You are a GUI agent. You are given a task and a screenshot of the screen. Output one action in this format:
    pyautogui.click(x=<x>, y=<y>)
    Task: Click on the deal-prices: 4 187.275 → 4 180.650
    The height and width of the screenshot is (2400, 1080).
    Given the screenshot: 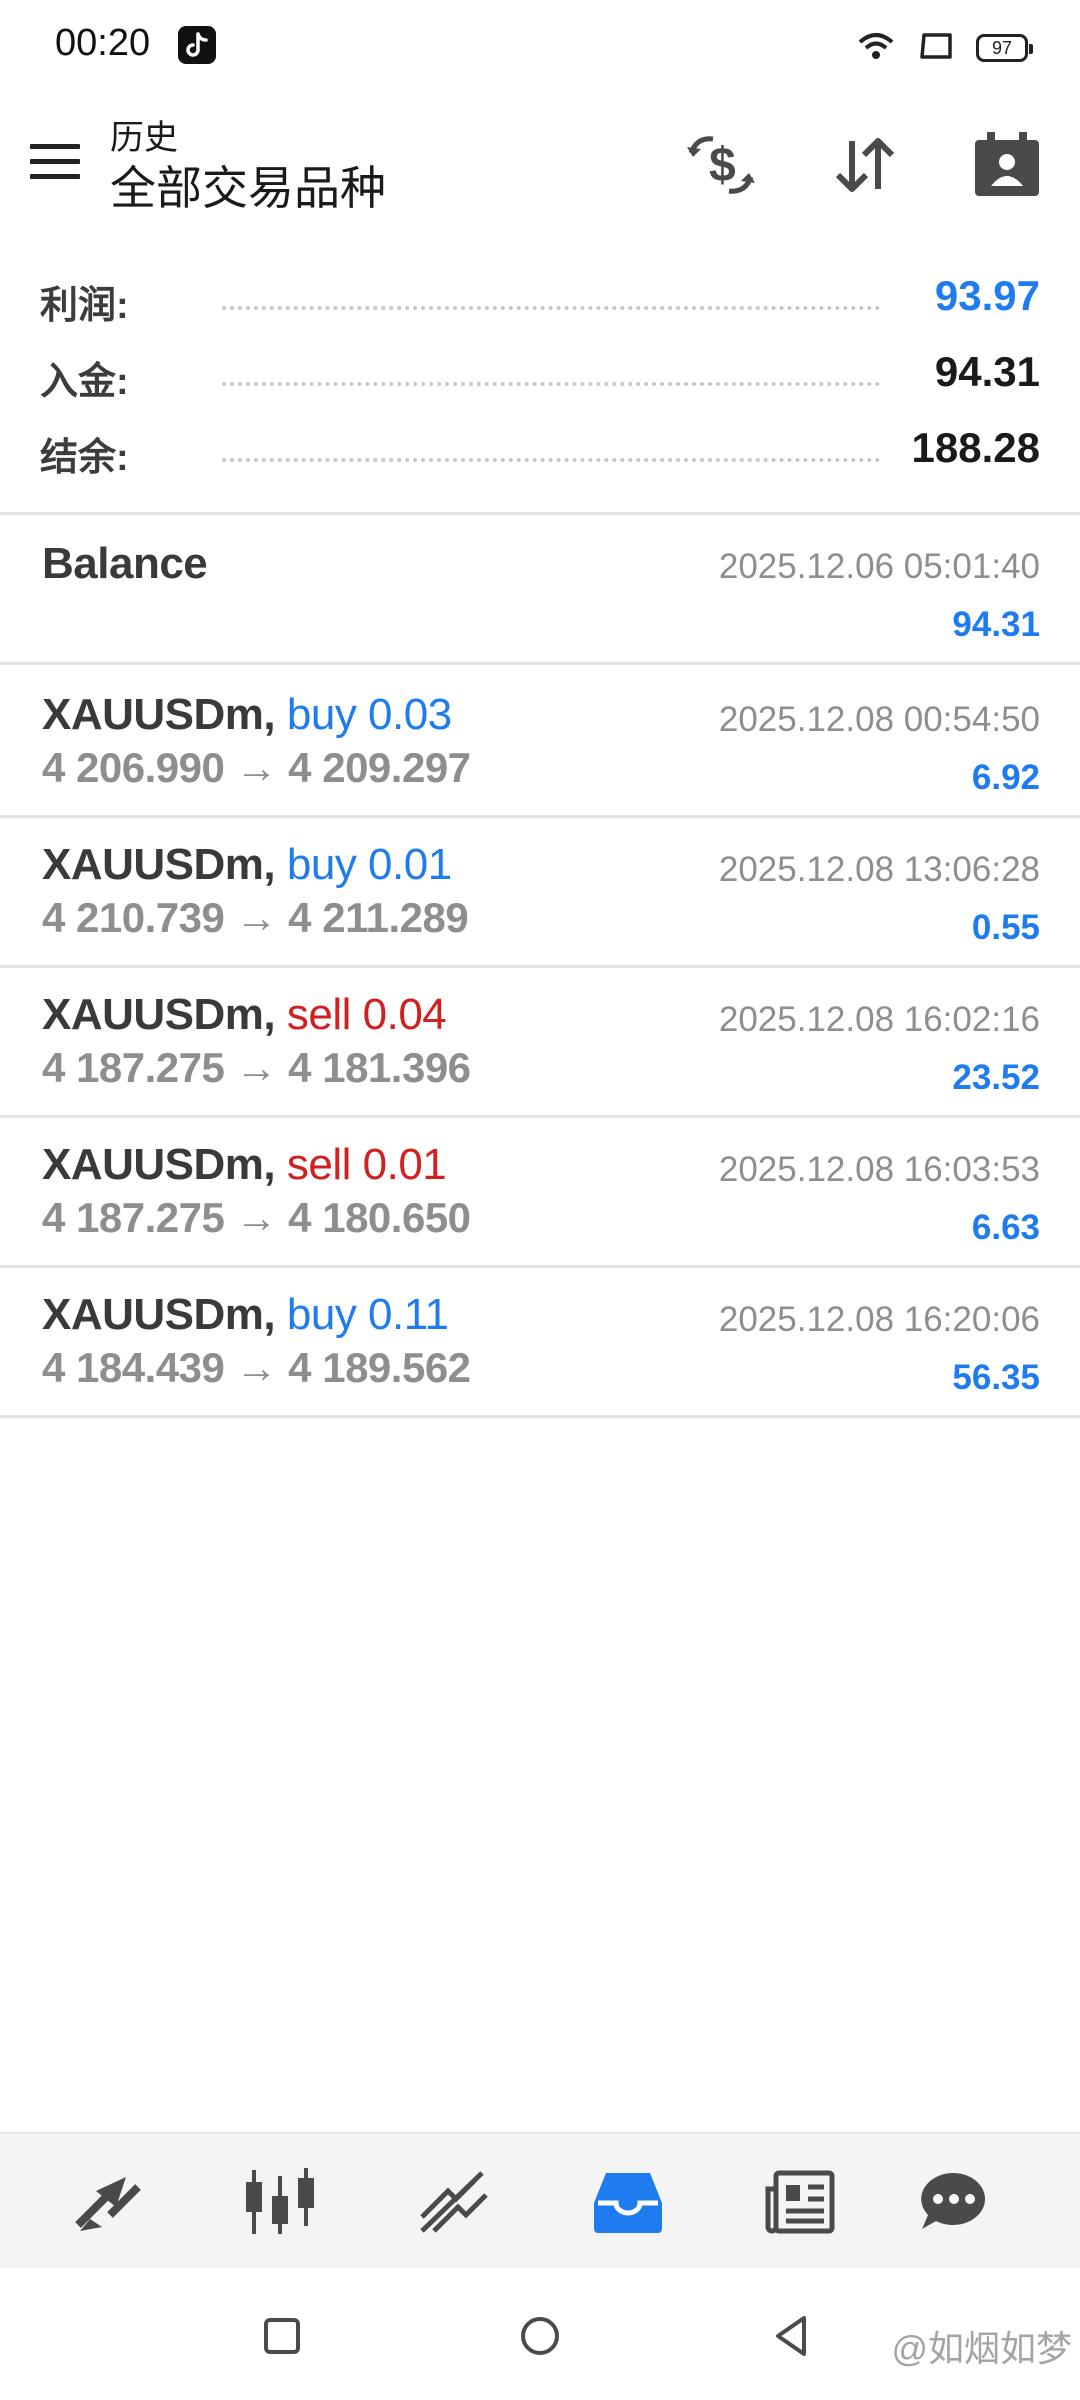 What is the action you would take?
    pyautogui.click(x=256, y=1217)
    